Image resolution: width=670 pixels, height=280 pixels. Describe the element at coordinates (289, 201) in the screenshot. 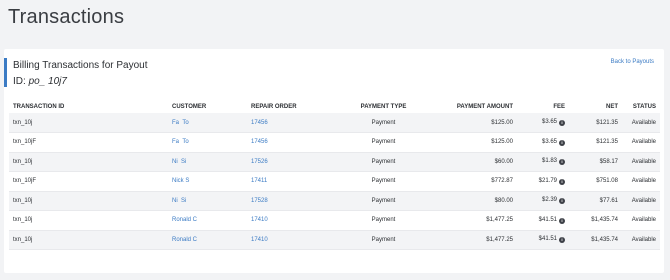

I see `cell-repair-order-link: 17528` at that location.